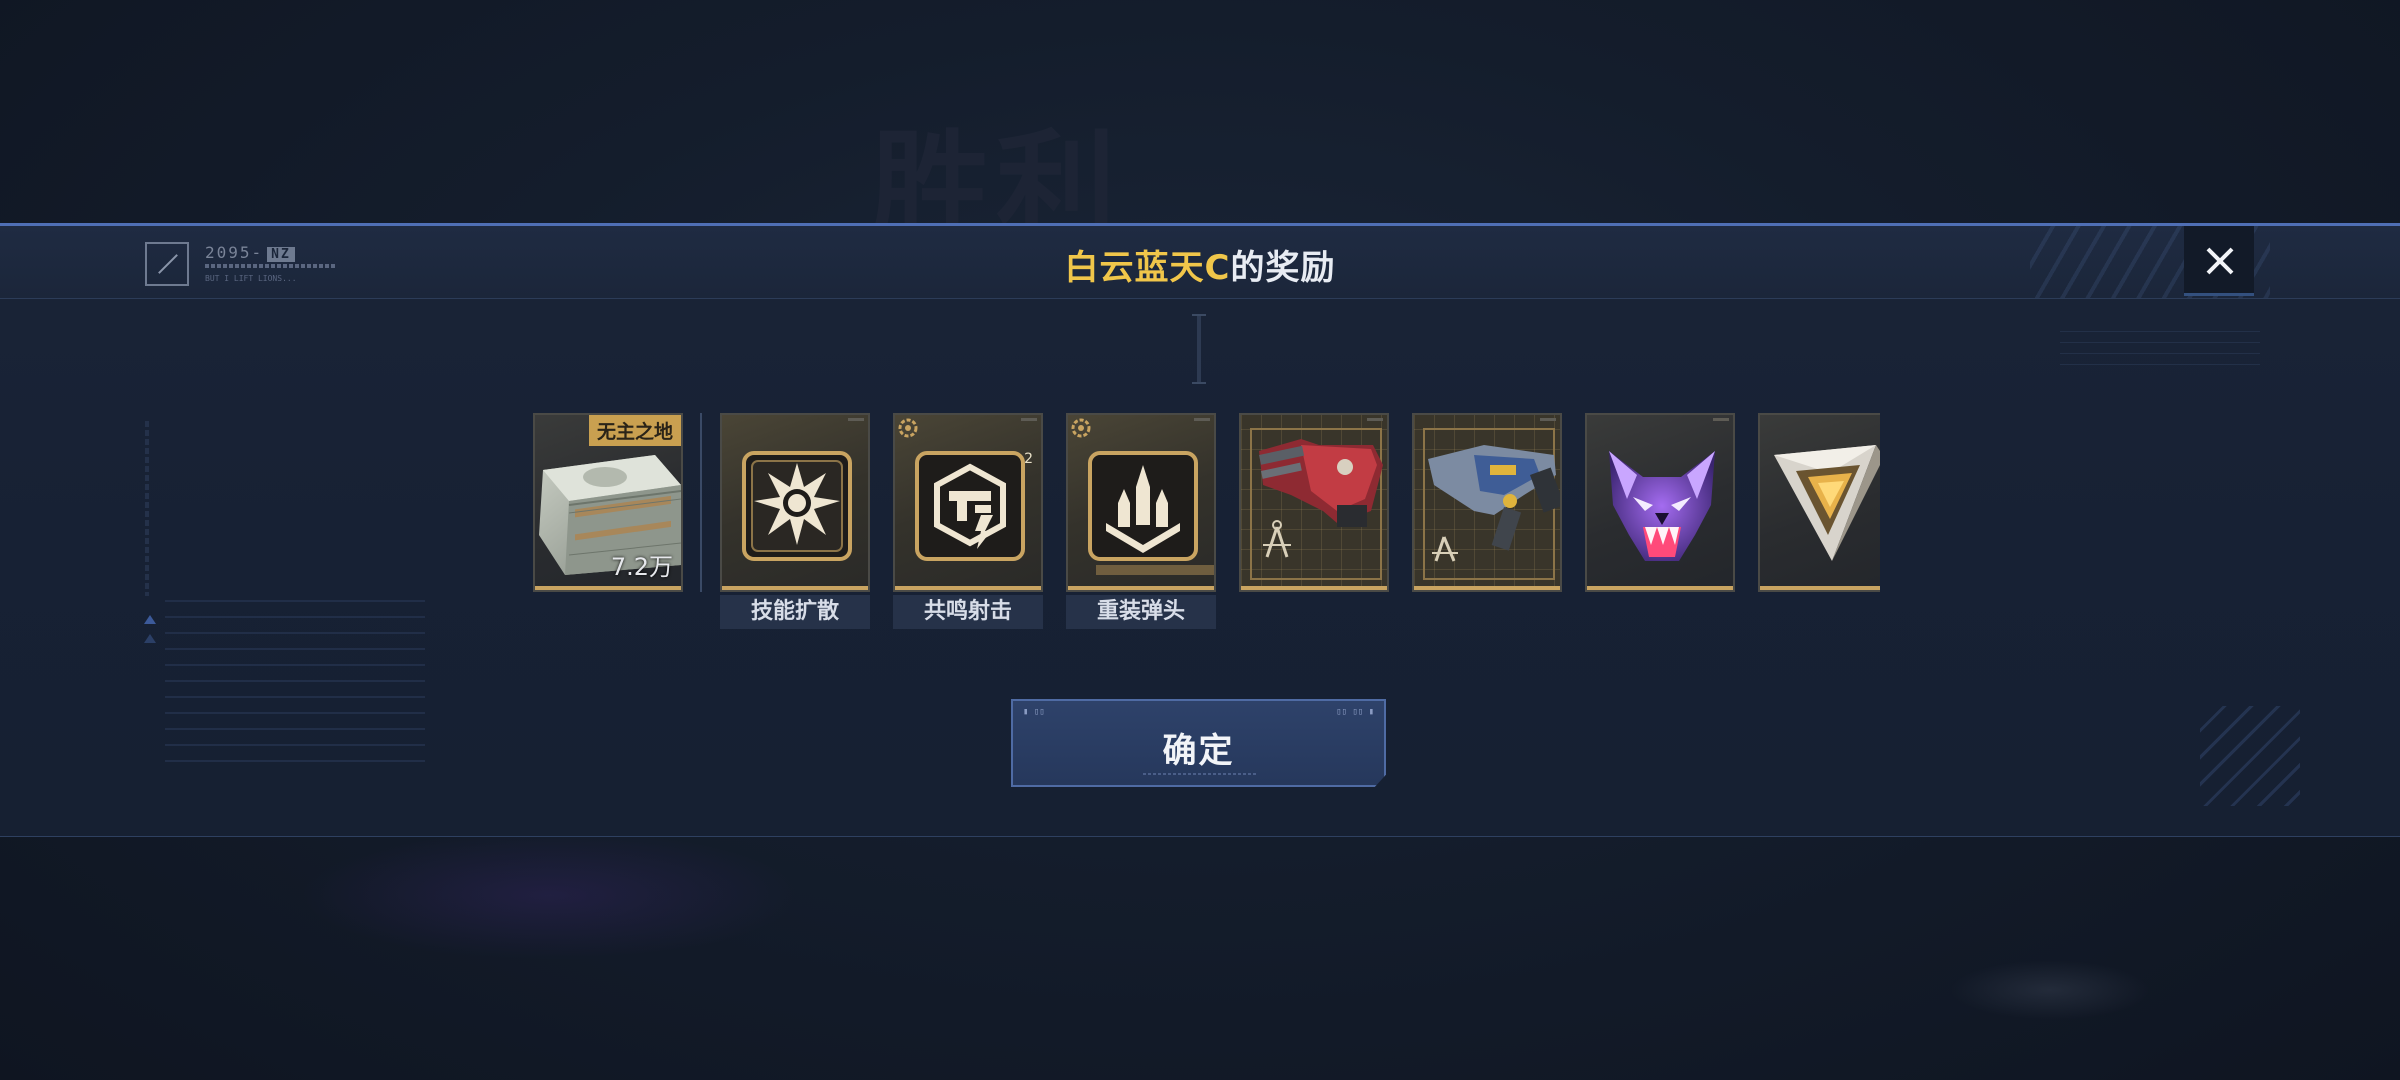  What do you see at coordinates (295, 676) in the screenshot?
I see `side-decoration-lines` at bounding box center [295, 676].